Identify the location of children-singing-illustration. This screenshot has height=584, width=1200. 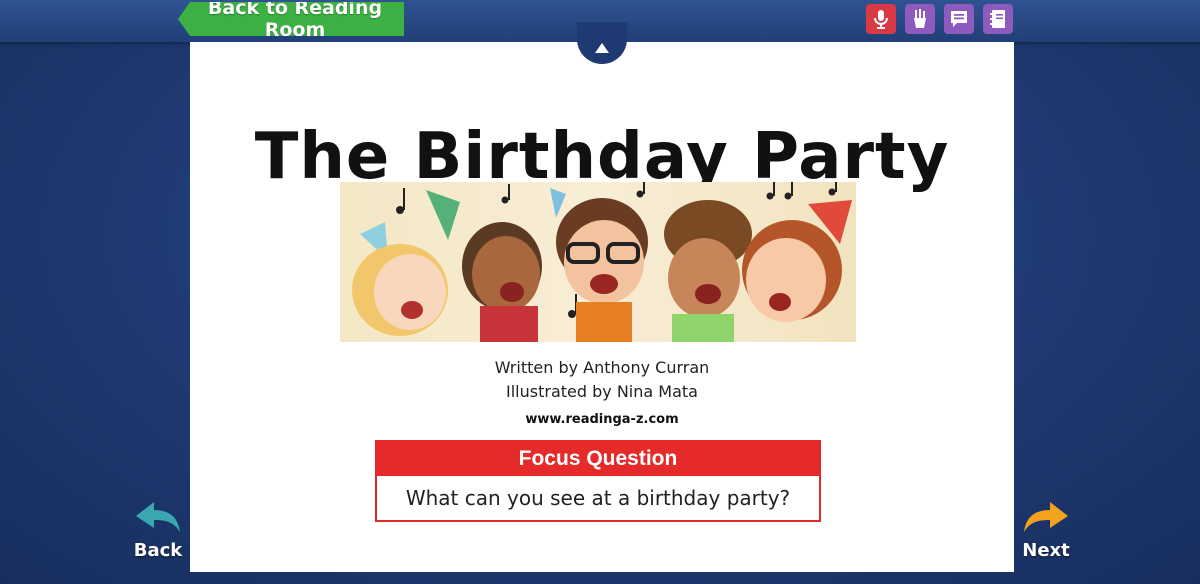
(602, 262).